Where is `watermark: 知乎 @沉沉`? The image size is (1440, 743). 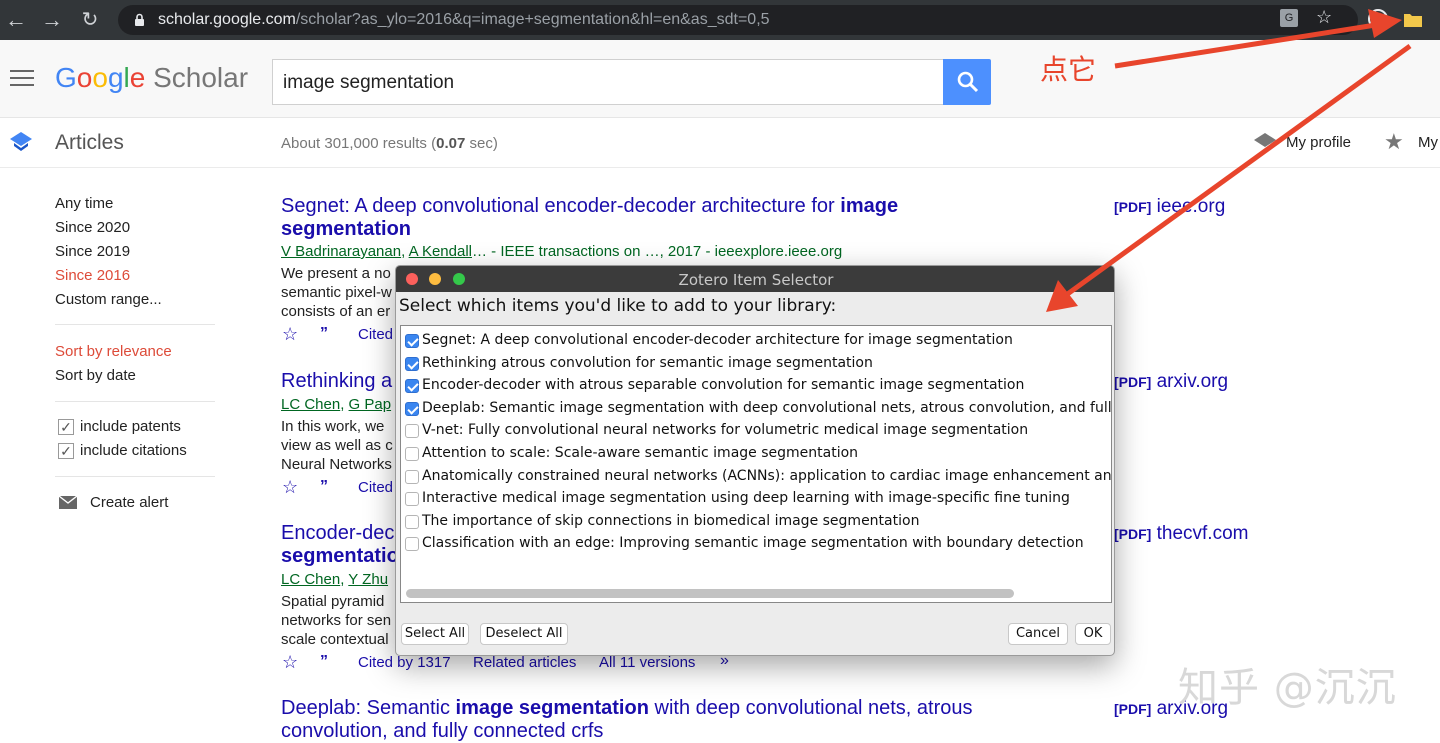
watermark: 知乎 @沉沉 is located at coordinates (1287, 688).